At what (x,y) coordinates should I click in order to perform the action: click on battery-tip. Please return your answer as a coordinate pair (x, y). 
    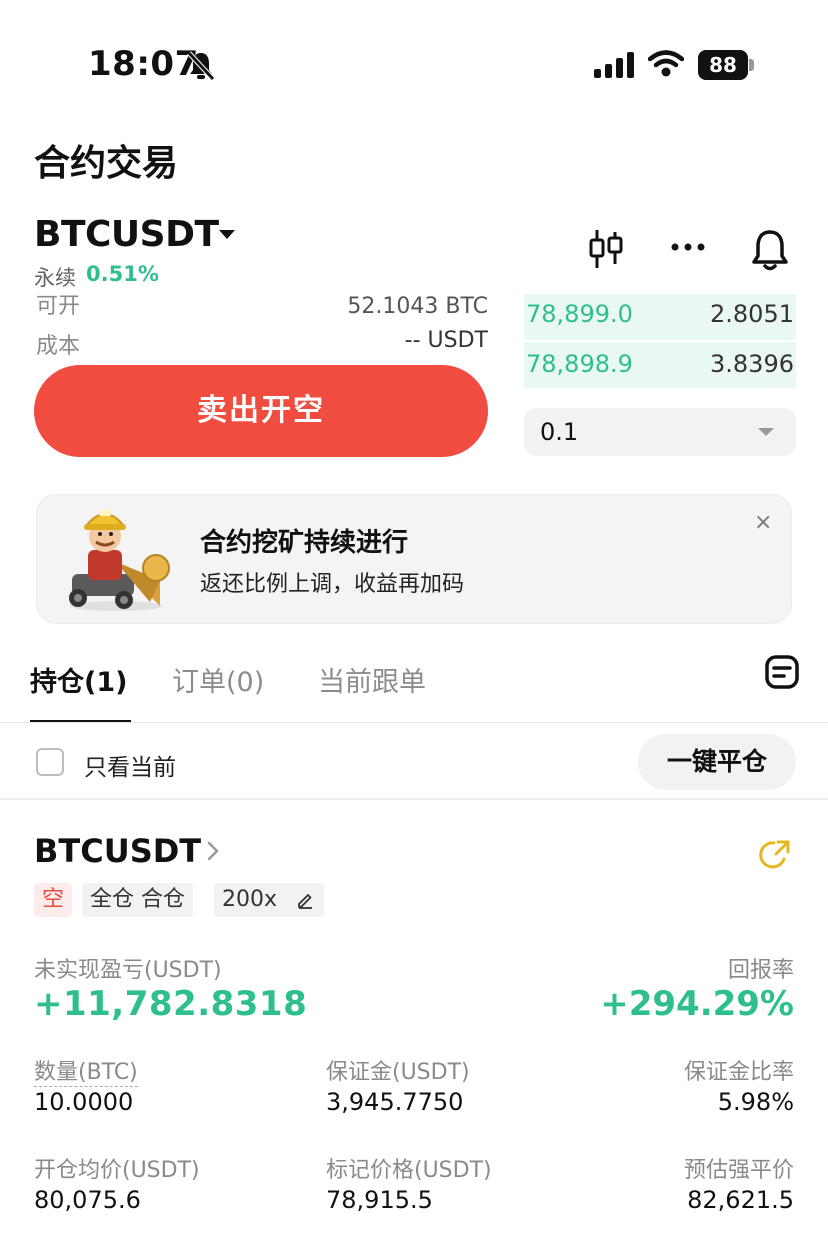
    Looking at the image, I should click on (751, 65).